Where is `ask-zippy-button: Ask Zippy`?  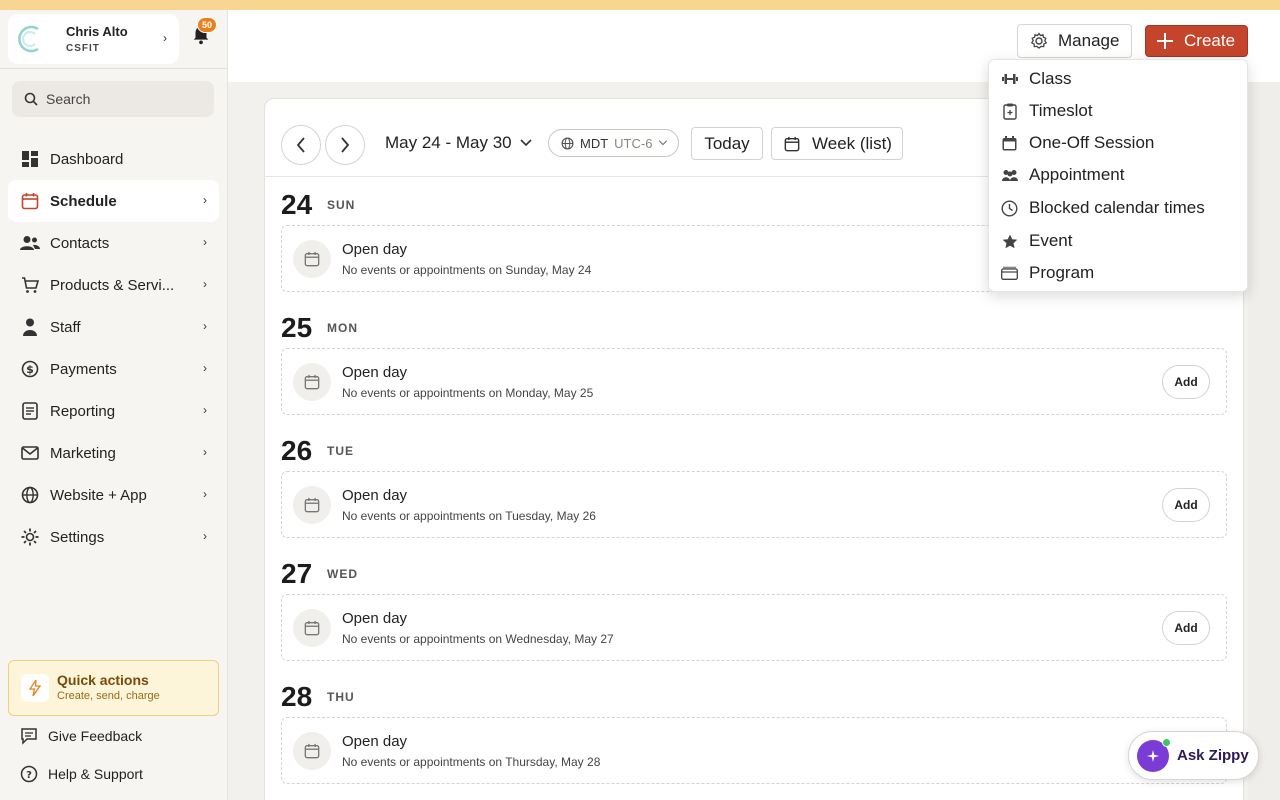
ask-zippy-button: Ask Zippy is located at coordinates (1193, 755).